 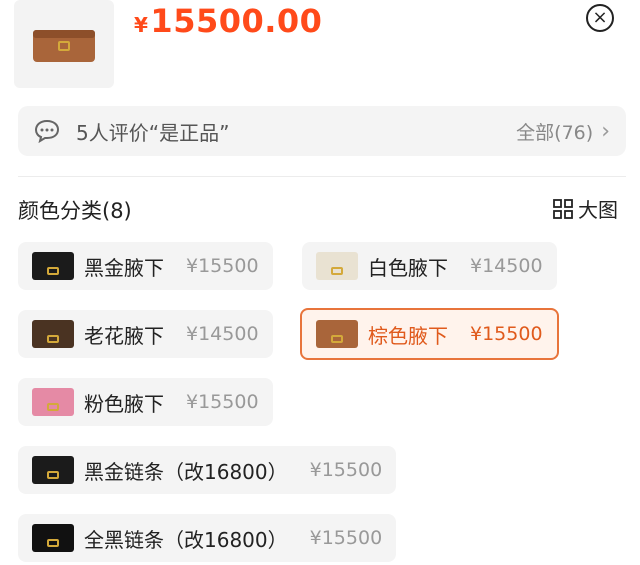 I want to click on variant-option-selected: 棕色腋下 ¥15500, so click(x=429, y=334).